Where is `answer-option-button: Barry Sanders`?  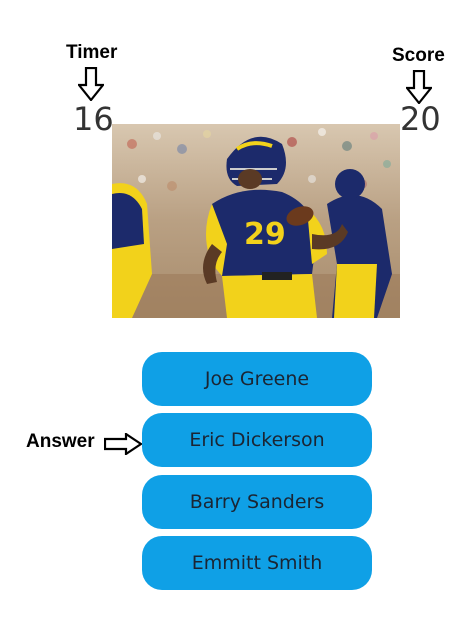
answer-option-button: Barry Sanders is located at coordinates (257, 502).